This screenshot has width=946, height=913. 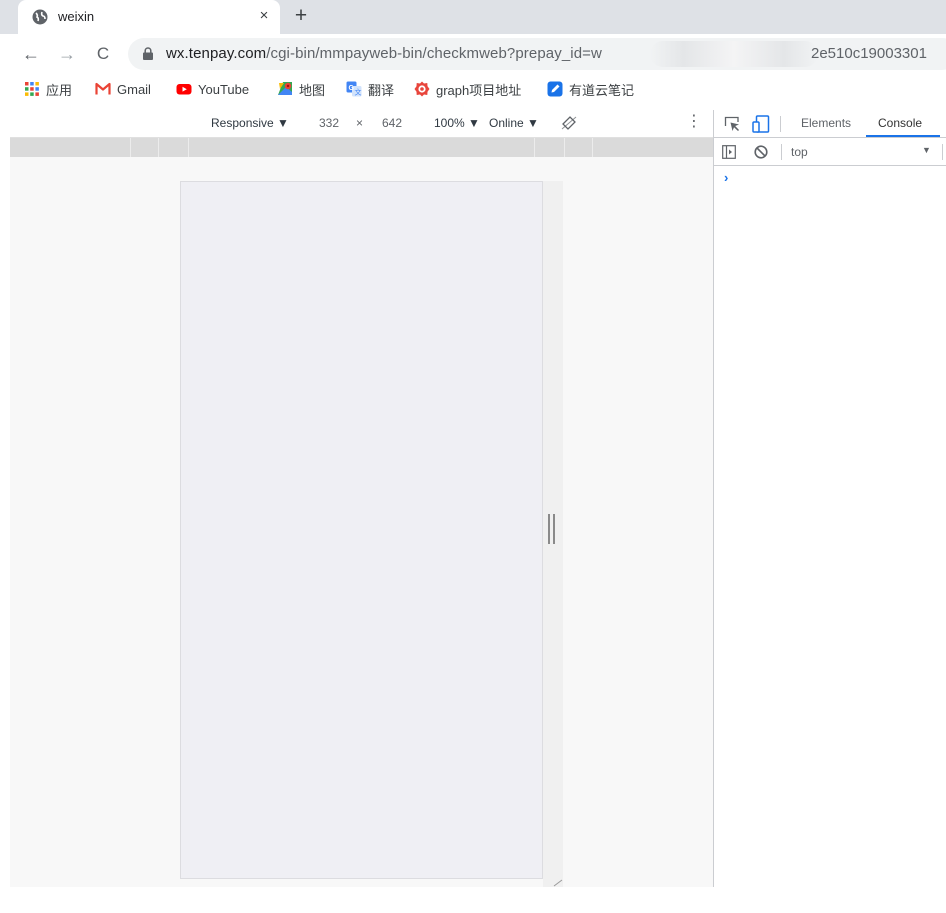 I want to click on bookmark-maps: 地图, so click(x=301, y=89).